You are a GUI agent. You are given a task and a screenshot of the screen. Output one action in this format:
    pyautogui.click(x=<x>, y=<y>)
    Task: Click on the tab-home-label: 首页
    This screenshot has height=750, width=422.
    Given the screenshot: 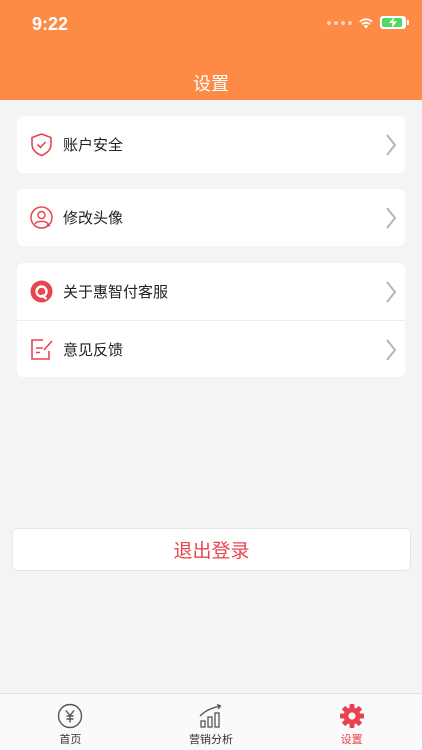 What is the action you would take?
    pyautogui.click(x=70, y=739)
    